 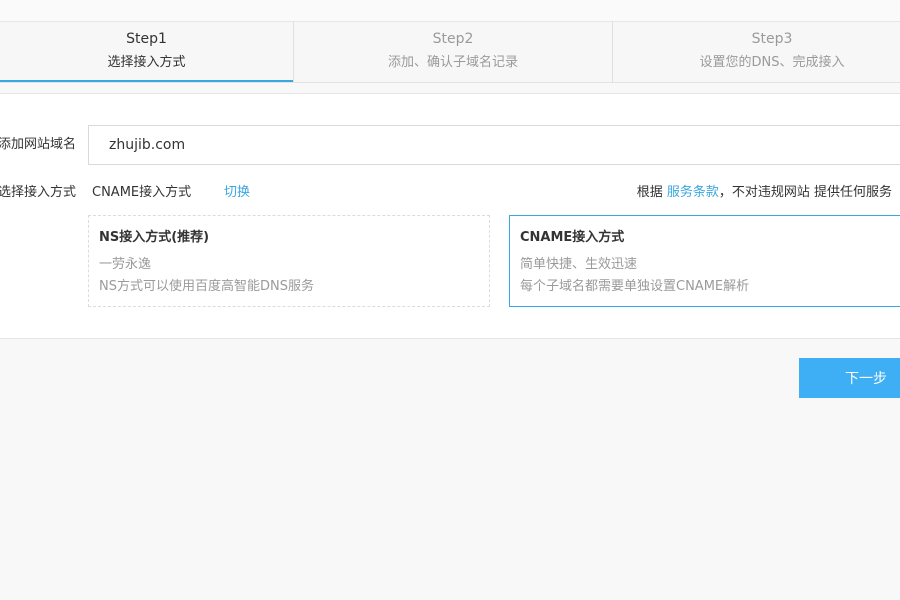 I want to click on top-bar, so click(x=450, y=11).